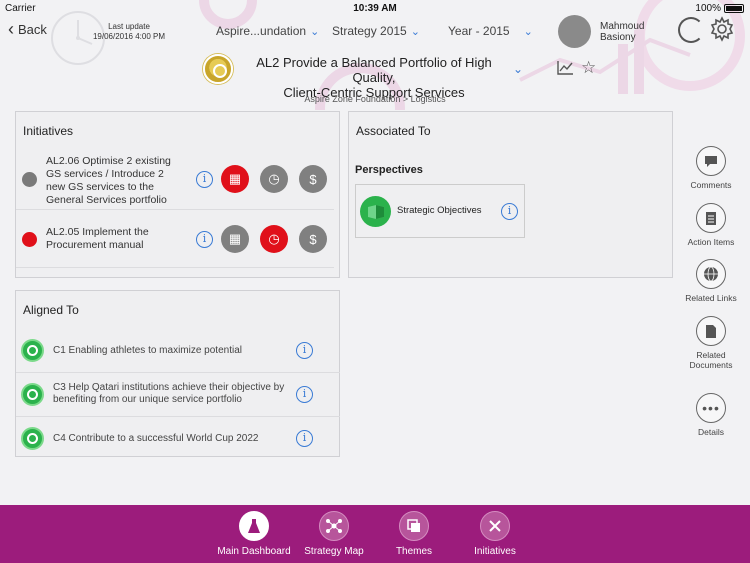  What do you see at coordinates (11, 29) in the screenshot?
I see `chevron-left-icon: ‹` at bounding box center [11, 29].